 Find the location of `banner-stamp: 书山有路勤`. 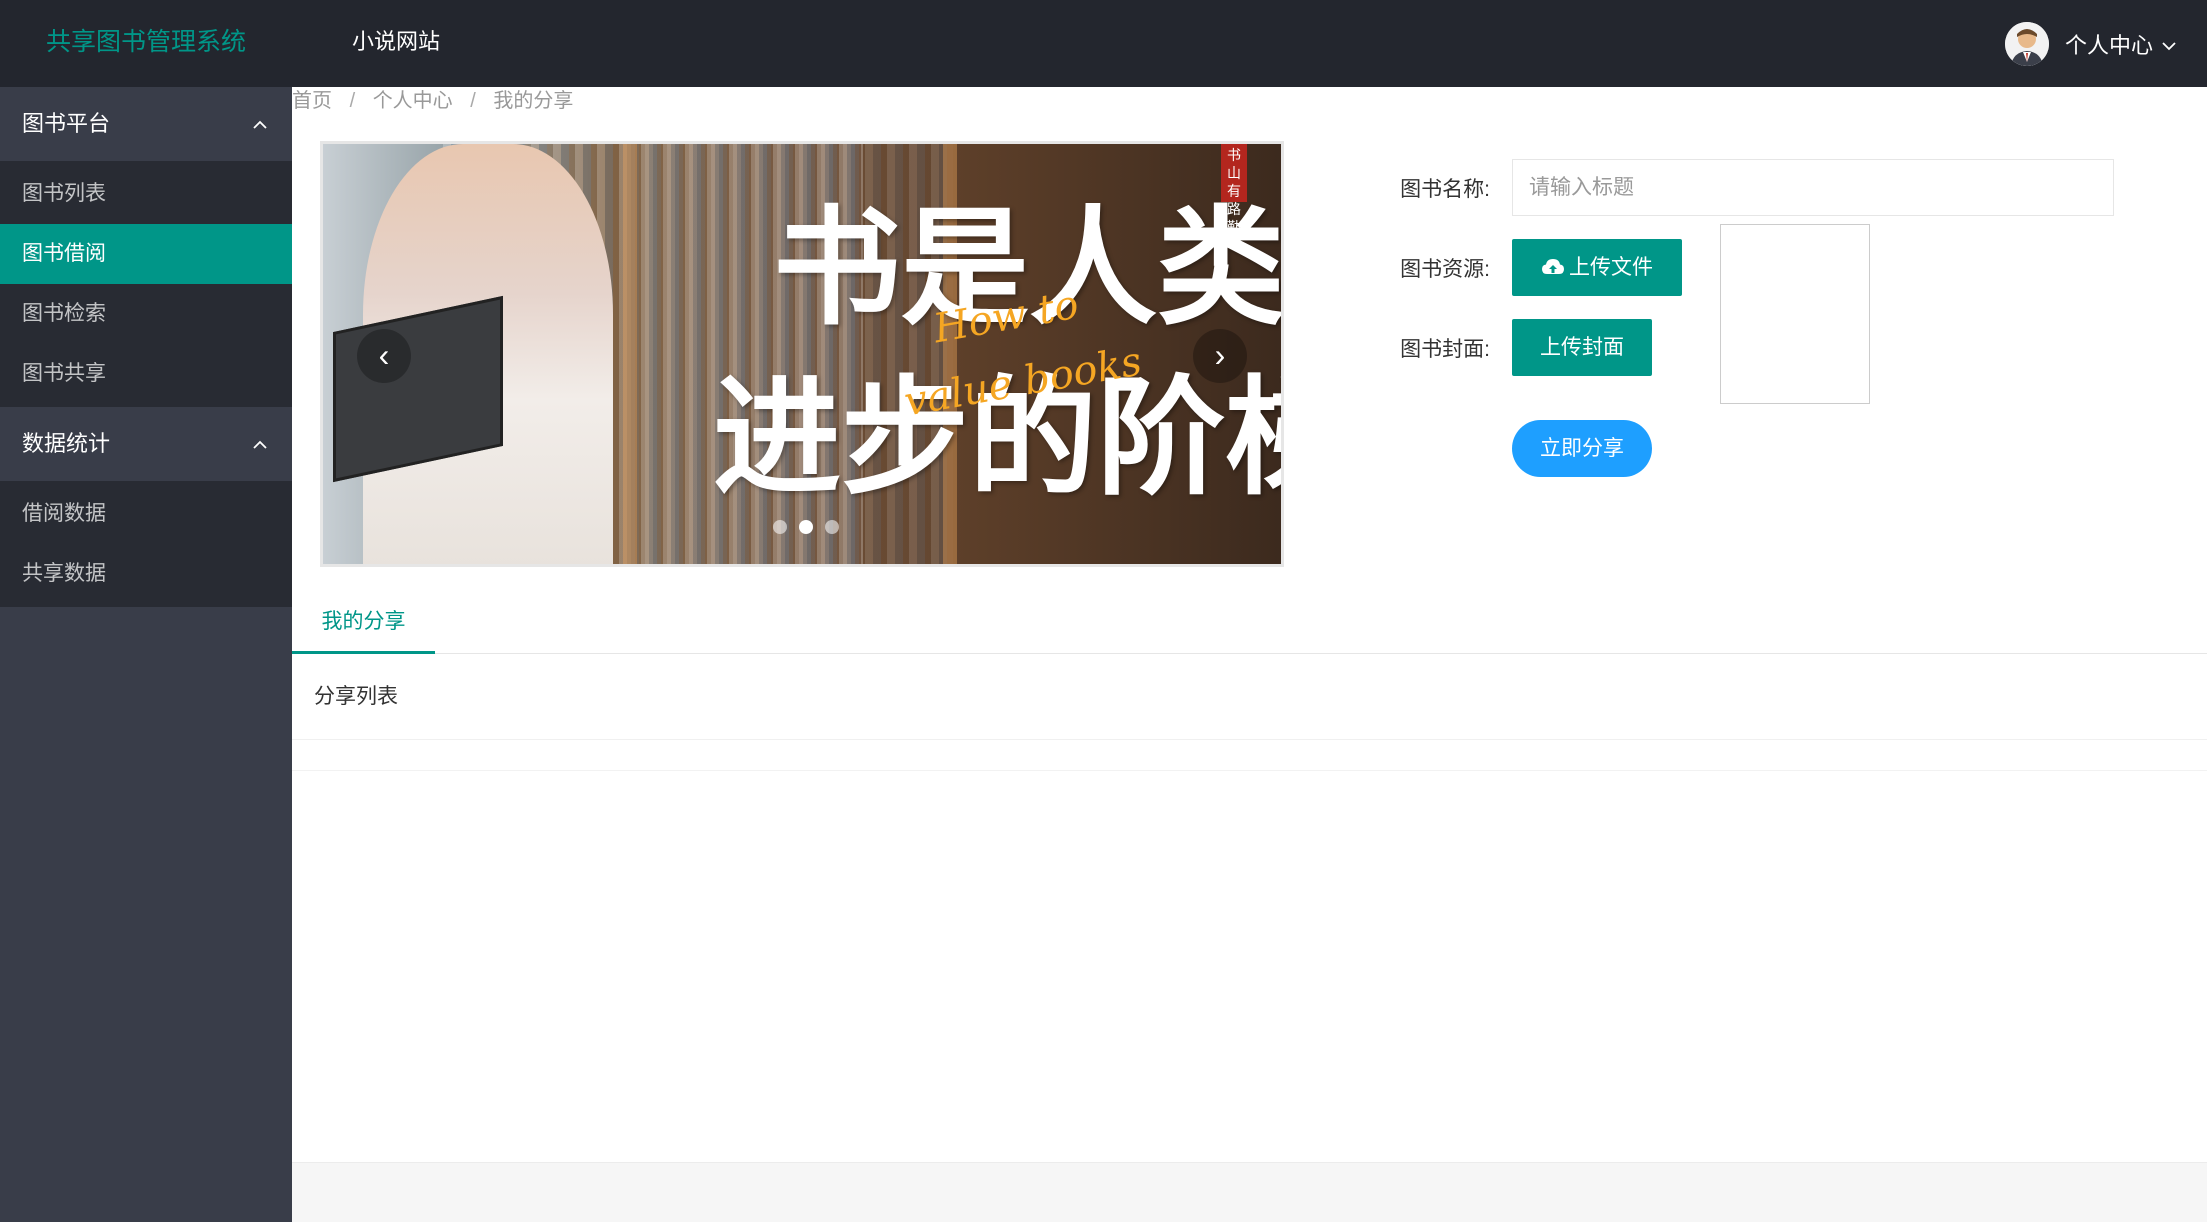

banner-stamp: 书山有路勤 is located at coordinates (1234, 189).